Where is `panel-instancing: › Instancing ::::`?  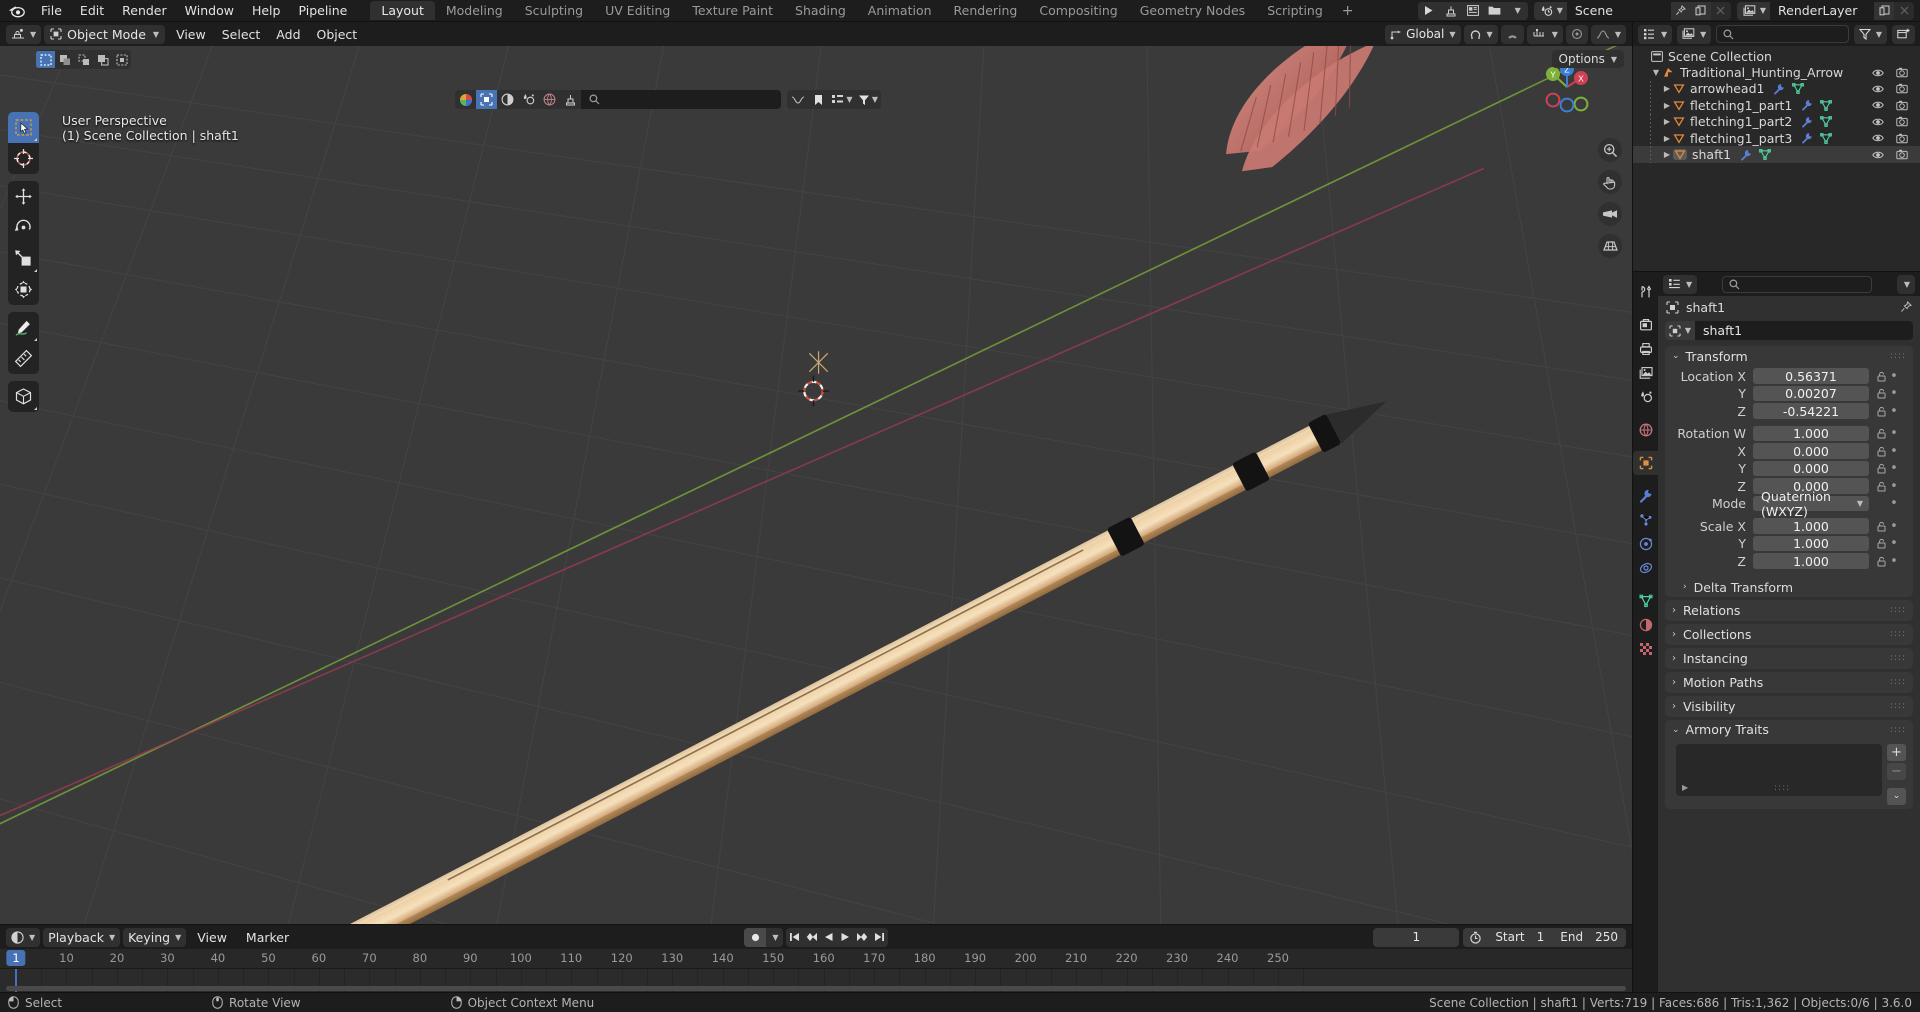
panel-instancing: › Instancing :::: is located at coordinates (1789, 658).